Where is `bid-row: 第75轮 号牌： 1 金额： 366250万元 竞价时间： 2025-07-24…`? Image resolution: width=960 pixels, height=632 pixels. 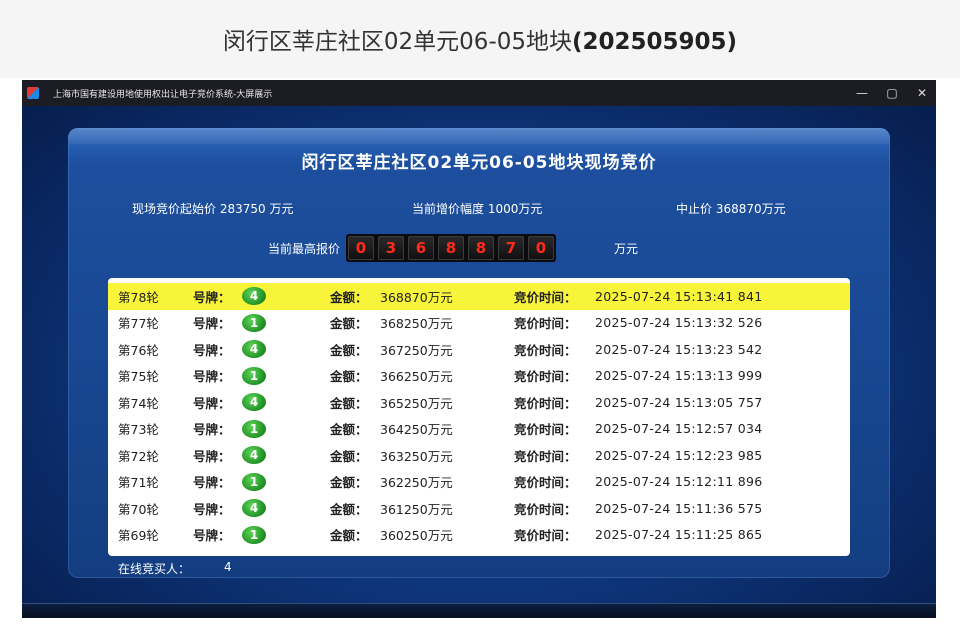
bid-row: 第75轮 号牌： 1 金额： 366250万元 竞价时间： 2025-07-24… is located at coordinates (479, 376).